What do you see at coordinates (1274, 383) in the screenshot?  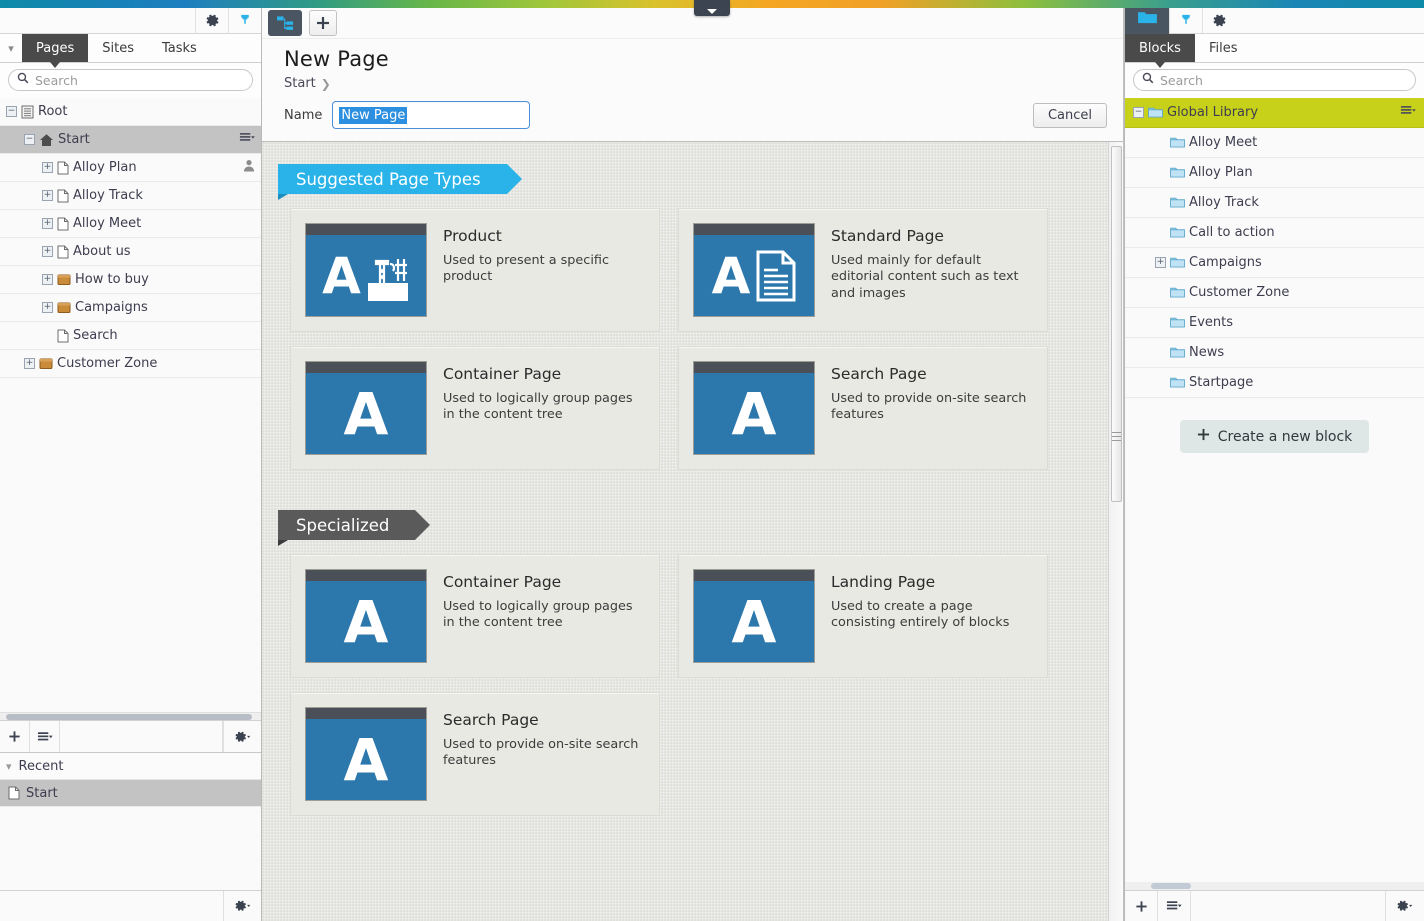 I see `block-tree-row: Startpage` at bounding box center [1274, 383].